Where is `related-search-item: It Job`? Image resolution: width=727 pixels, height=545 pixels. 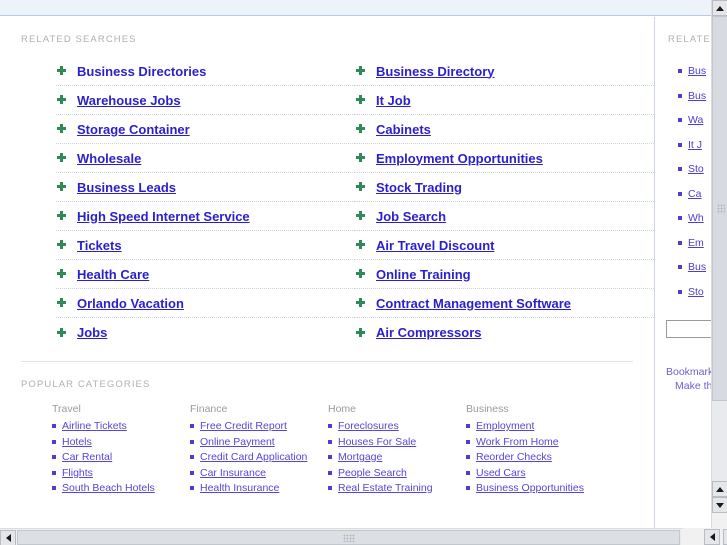 related-search-item: It Job is located at coordinates (504, 100).